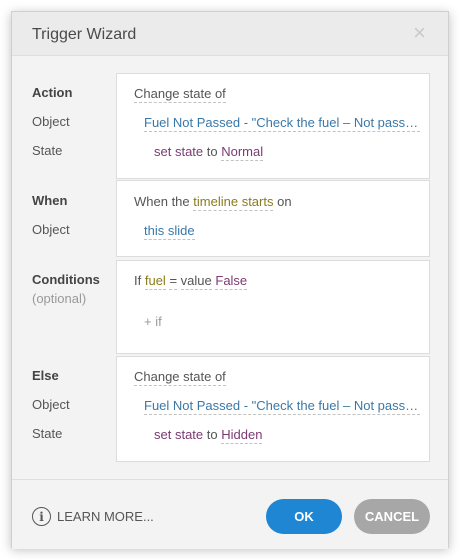 This screenshot has width=460, height=560. Describe the element at coordinates (230, 514) in the screenshot. I see `dialog-footer: i LEARN MORE... OK CANCEL` at that location.